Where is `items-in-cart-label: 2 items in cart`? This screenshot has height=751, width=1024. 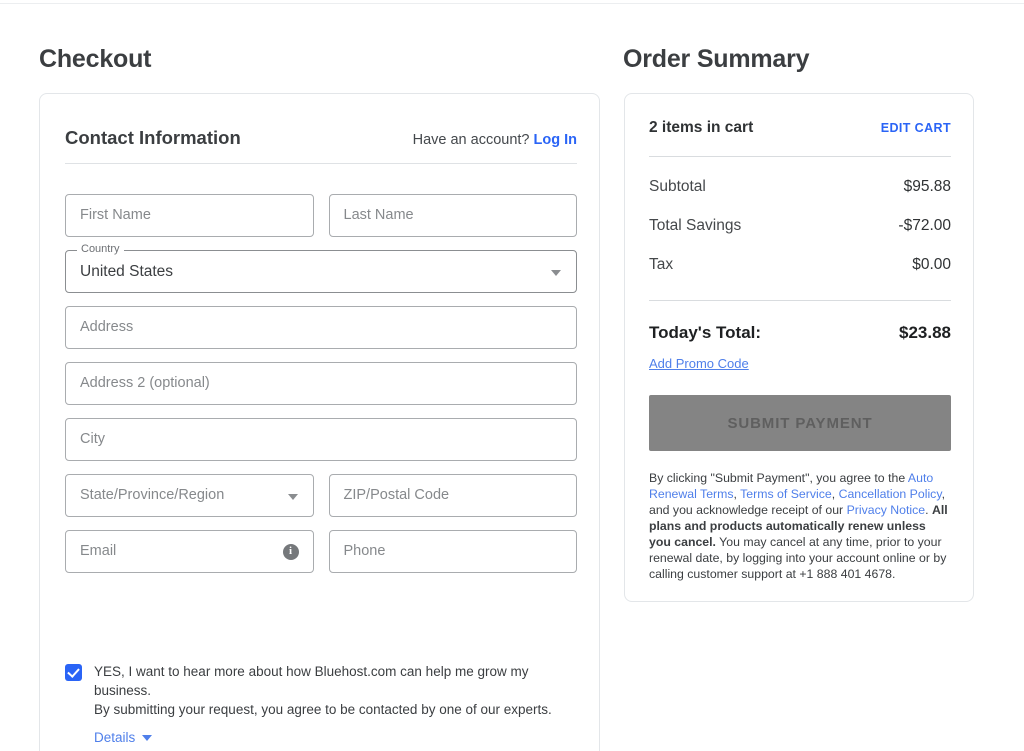
items-in-cart-label: 2 items in cart is located at coordinates (701, 127).